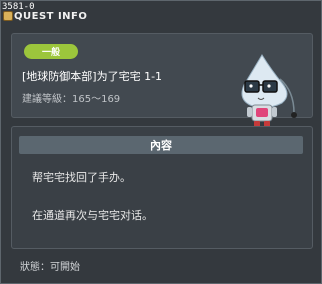 This screenshot has height=284, width=322. Describe the element at coordinates (51, 51) in the screenshot. I see `difficulty-badge: 一般` at that location.